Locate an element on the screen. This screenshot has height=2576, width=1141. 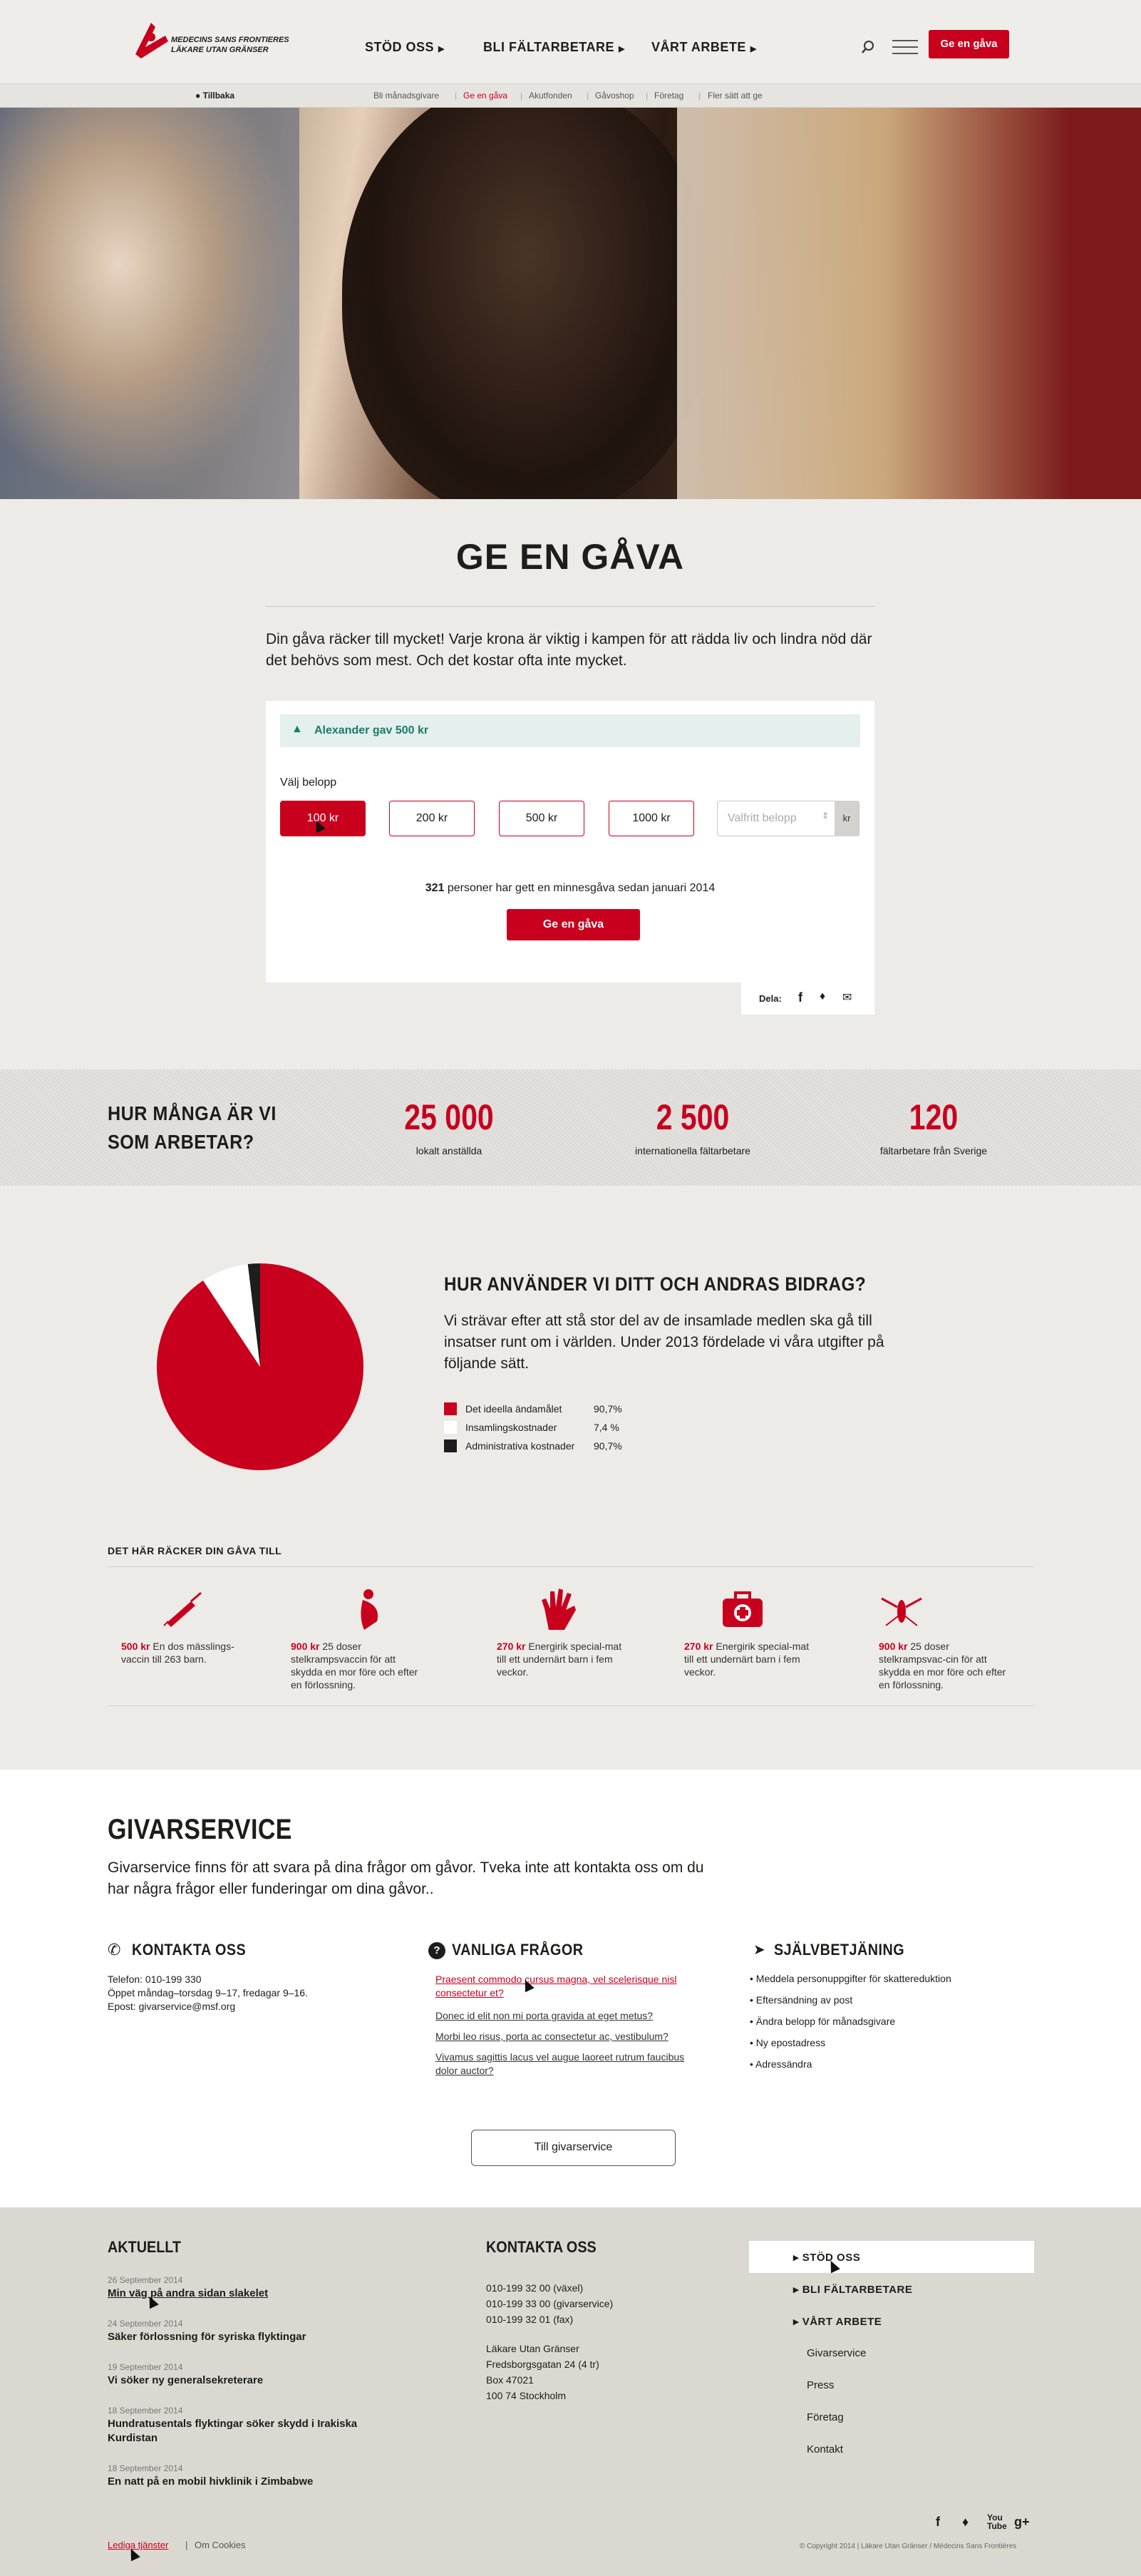
news-date: 18 September 2014 is located at coordinates (145, 2411).